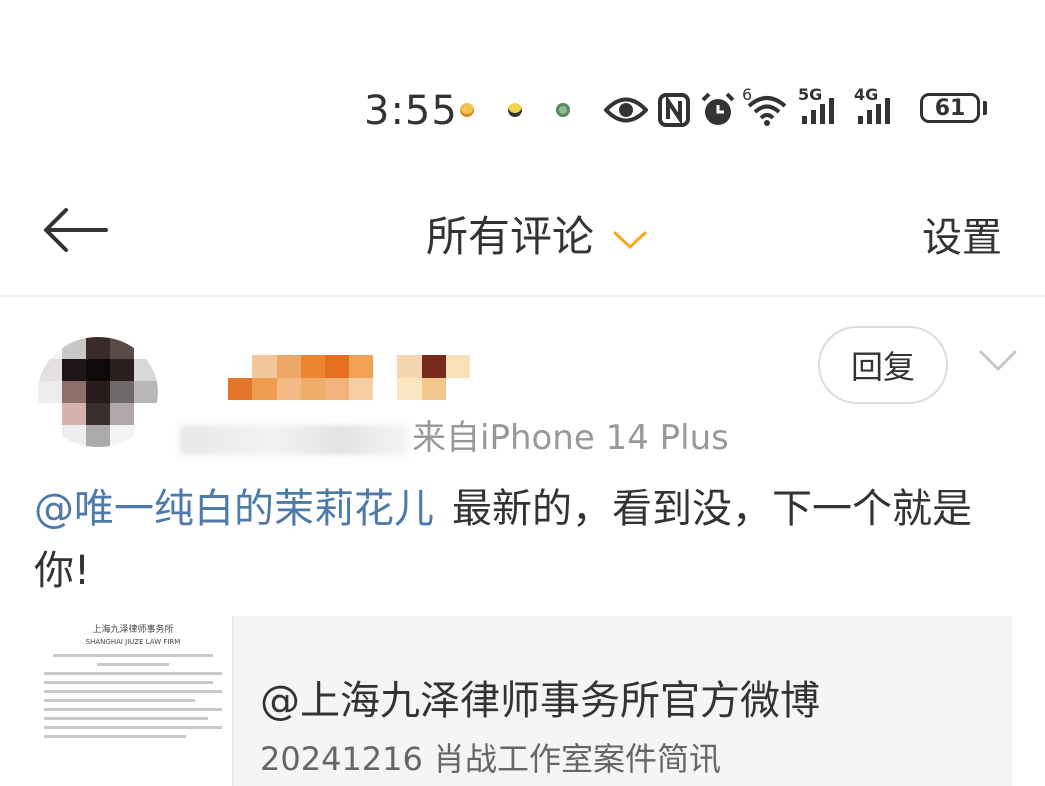 The width and height of the screenshot is (1045, 786). I want to click on card-subtitle: 20241216 肖战工作室案件简讯, so click(491, 759).